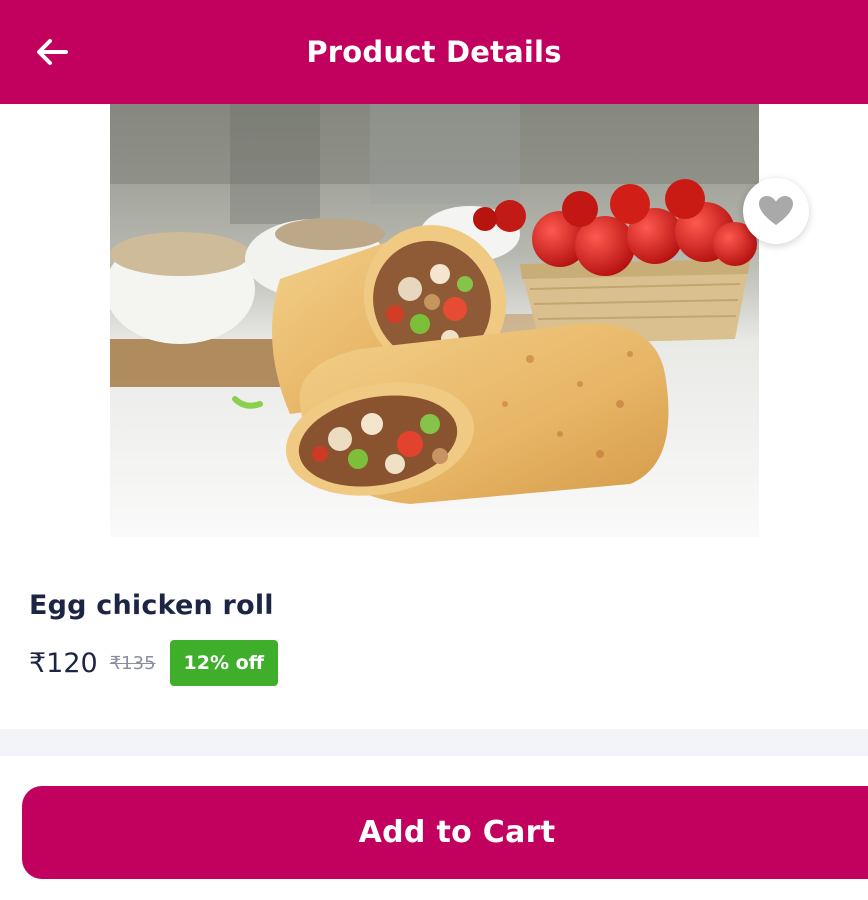  I want to click on back-button, so click(52, 52).